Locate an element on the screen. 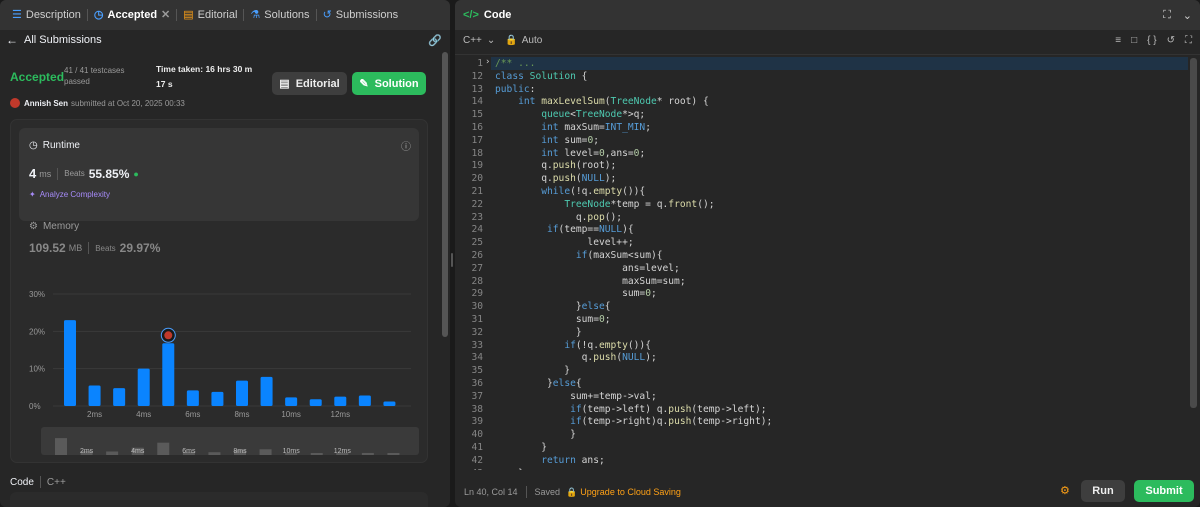 The width and height of the screenshot is (1200, 507). chevron-down-icon: ⌄ is located at coordinates (491, 40).